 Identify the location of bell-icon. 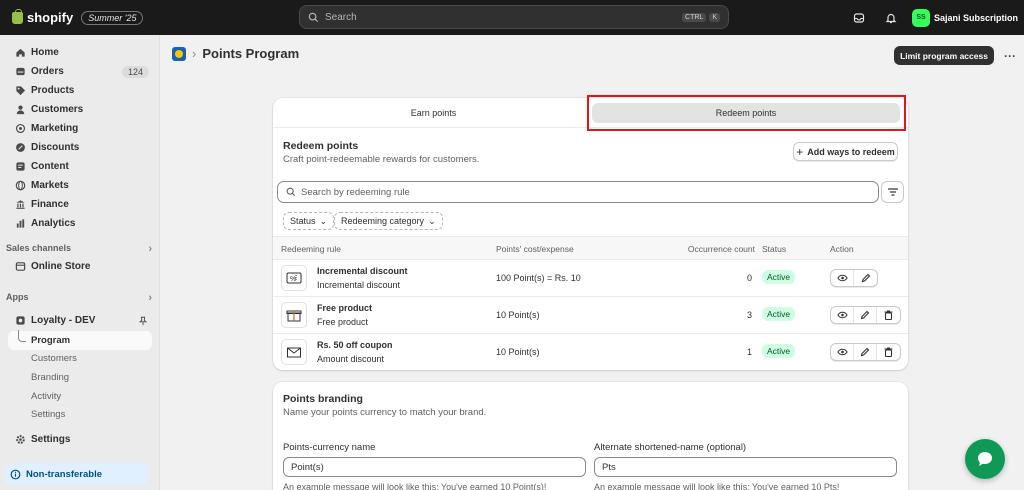
(891, 18).